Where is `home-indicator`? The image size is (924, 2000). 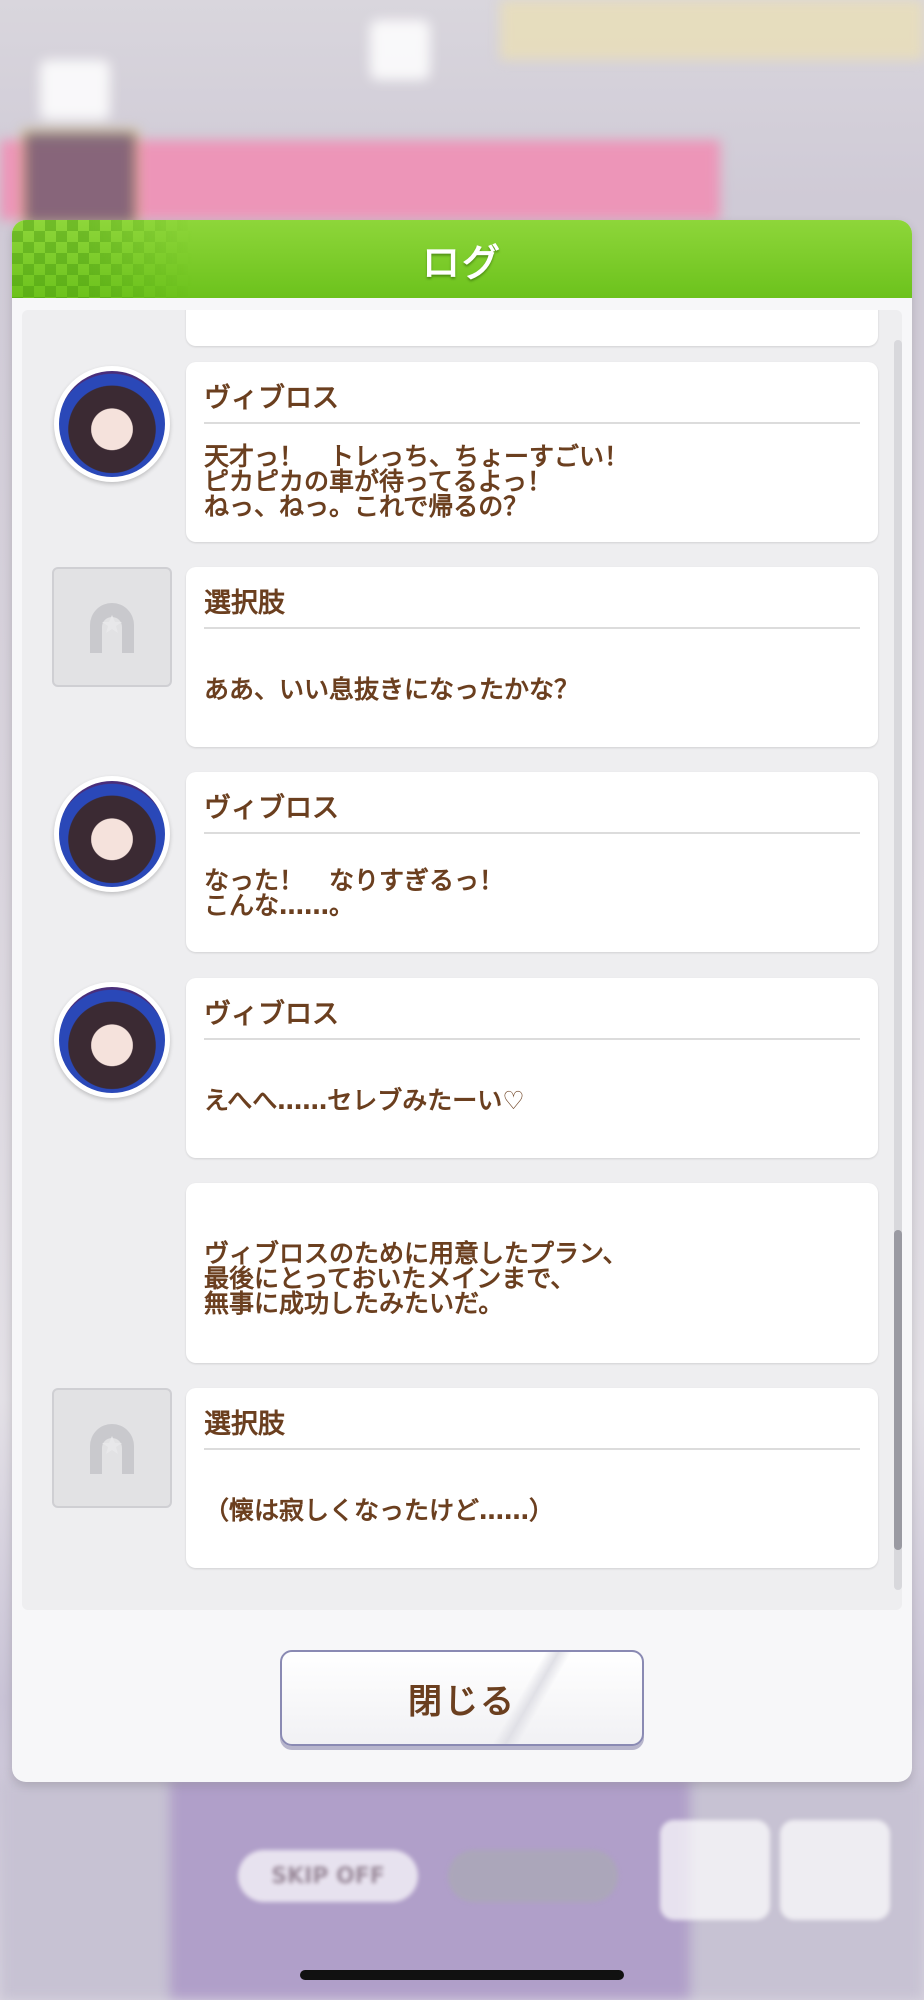
home-indicator is located at coordinates (462, 1975).